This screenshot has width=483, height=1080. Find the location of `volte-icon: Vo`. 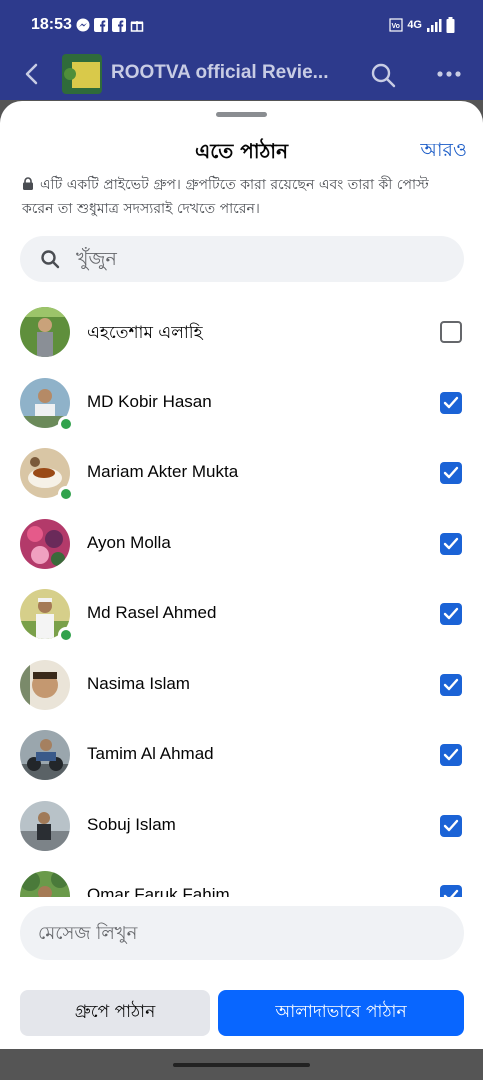

volte-icon: Vo is located at coordinates (396, 25).